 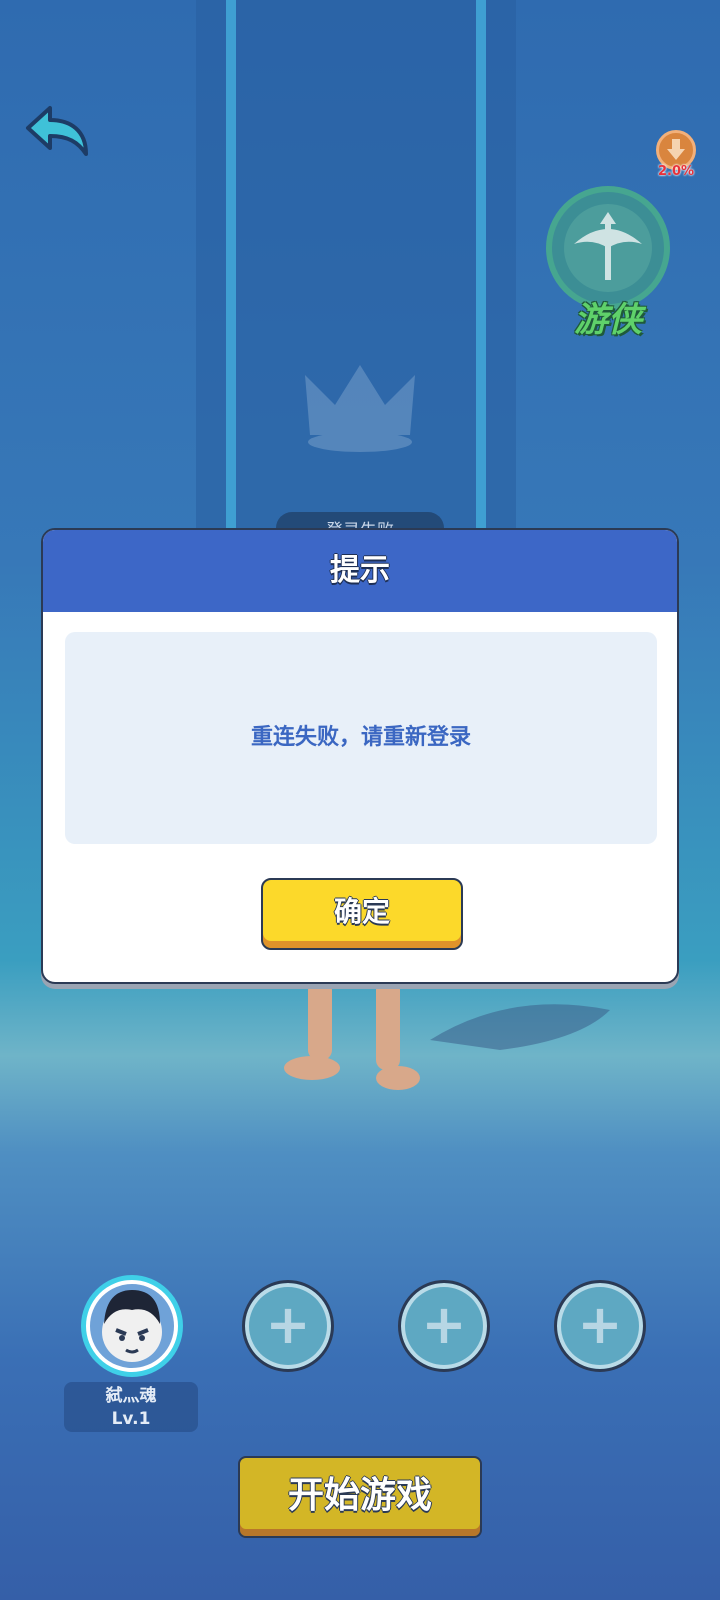 I want to click on confirm-button: 确定, so click(x=362, y=914).